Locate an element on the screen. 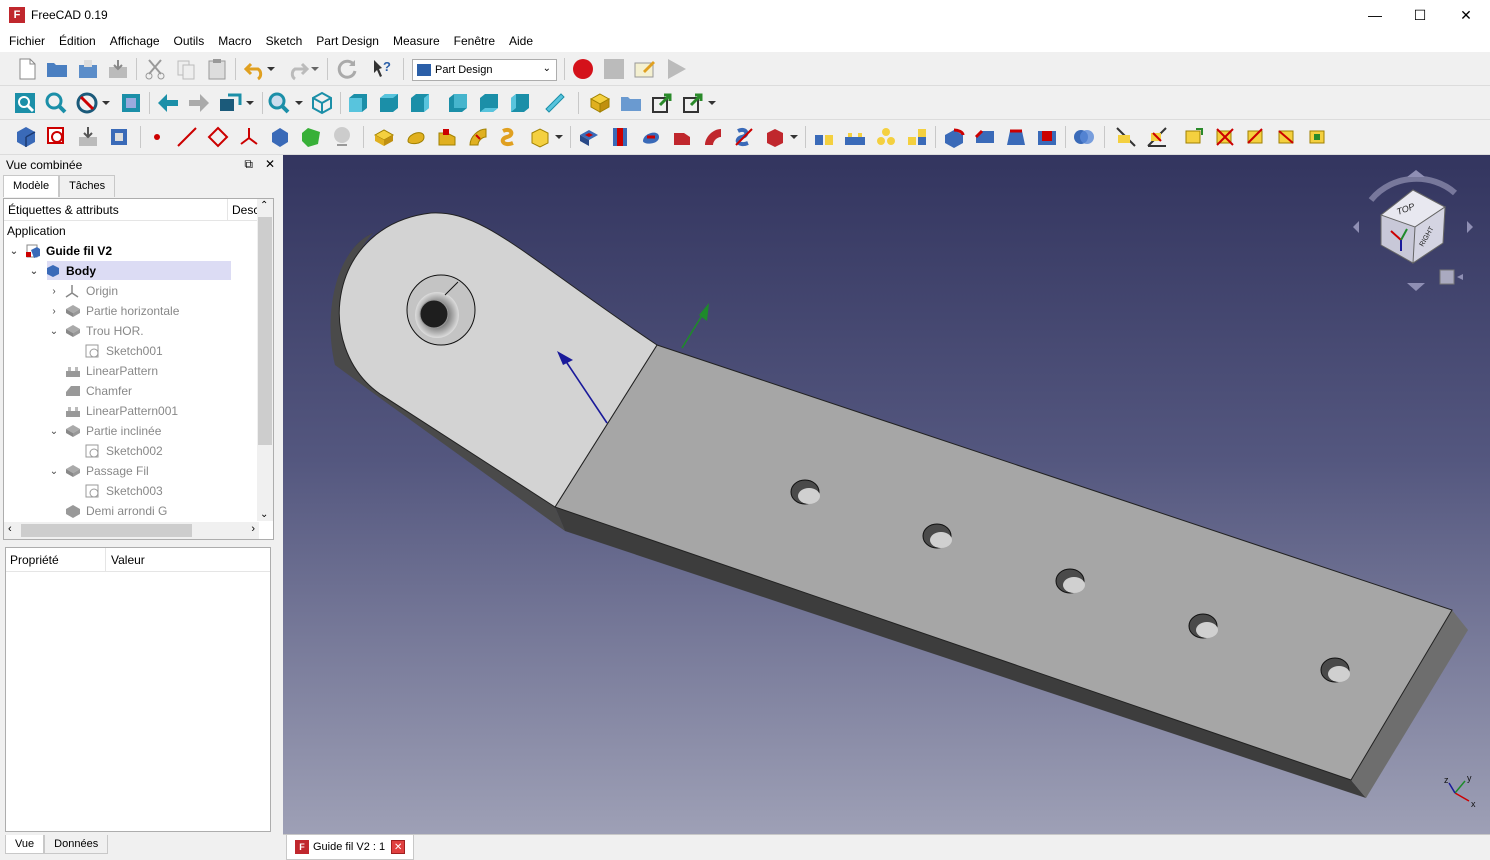 This screenshot has width=1490, height=860. measure-toggle-3d-icon is located at coordinates (1287, 137).